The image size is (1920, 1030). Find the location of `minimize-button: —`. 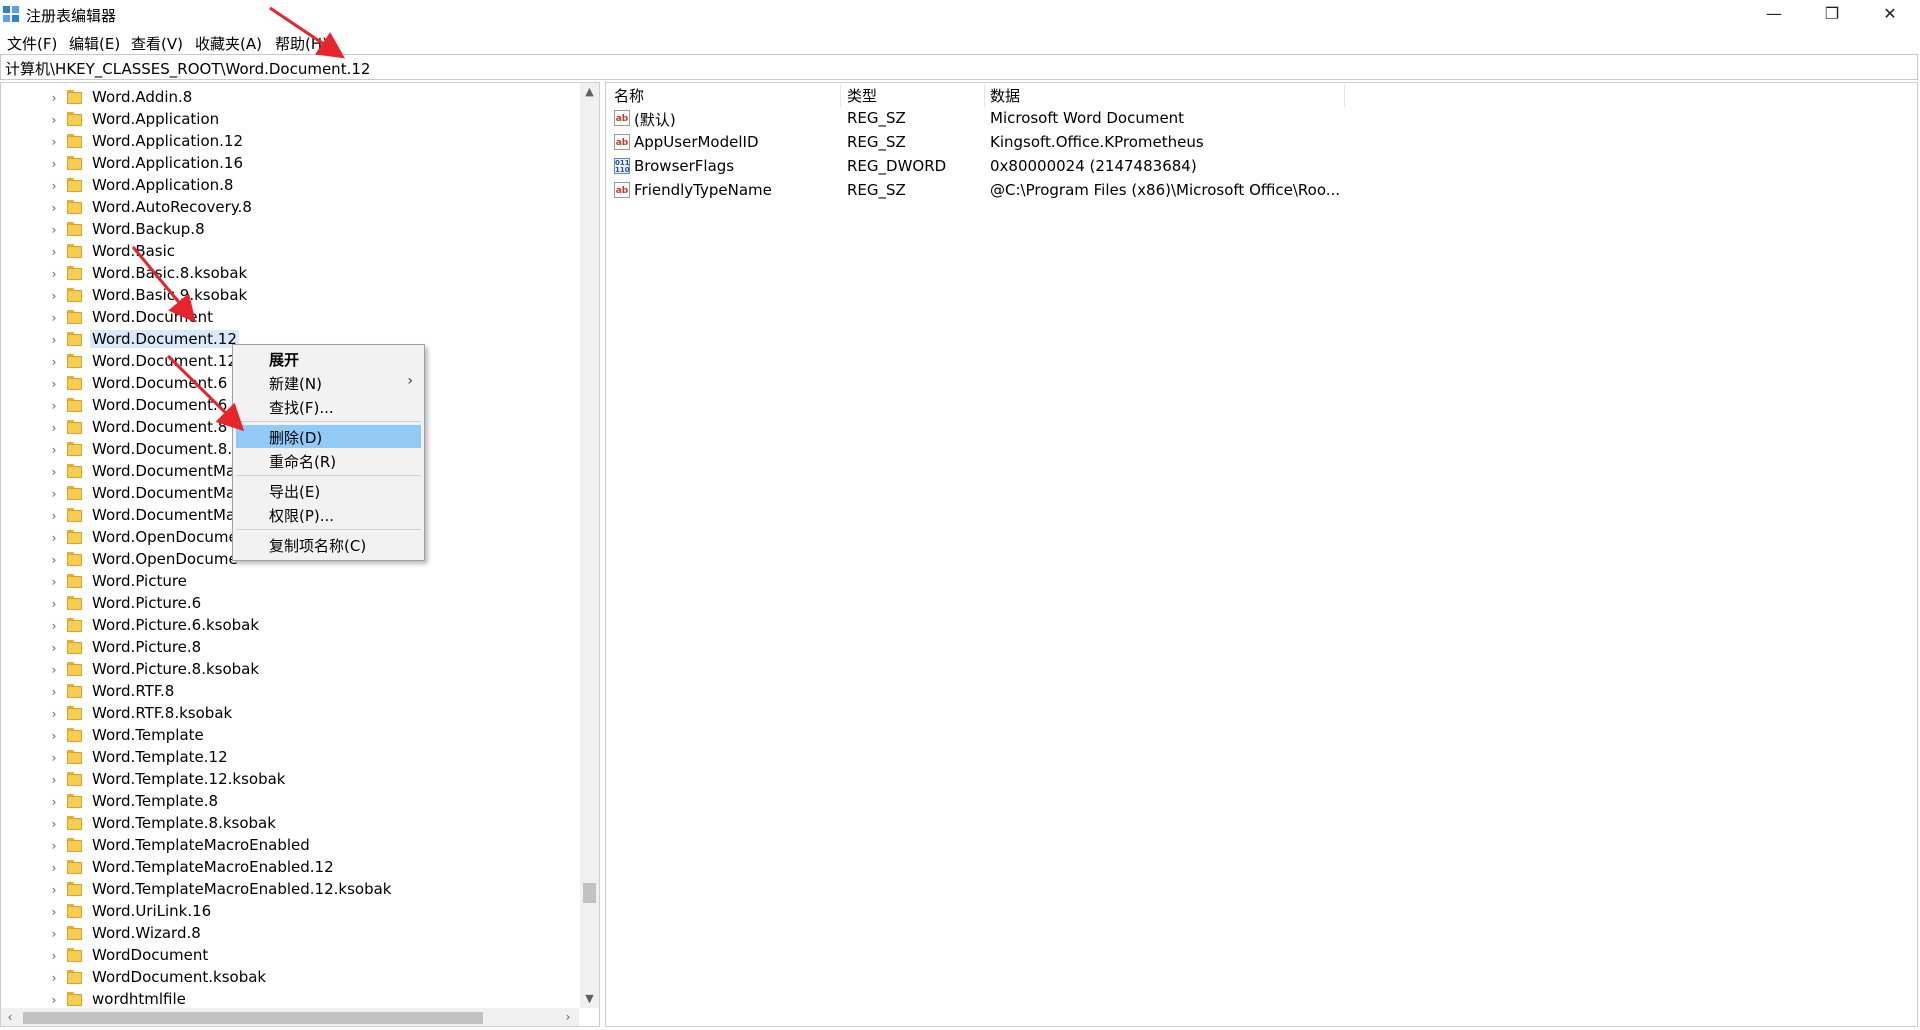

minimize-button: — is located at coordinates (1774, 14).